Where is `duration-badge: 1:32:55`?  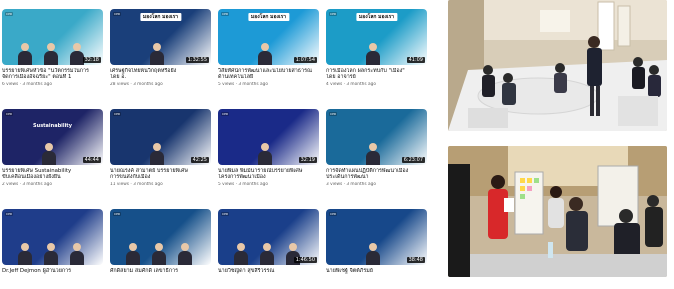 duration-badge: 1:32:55 is located at coordinates (197, 60).